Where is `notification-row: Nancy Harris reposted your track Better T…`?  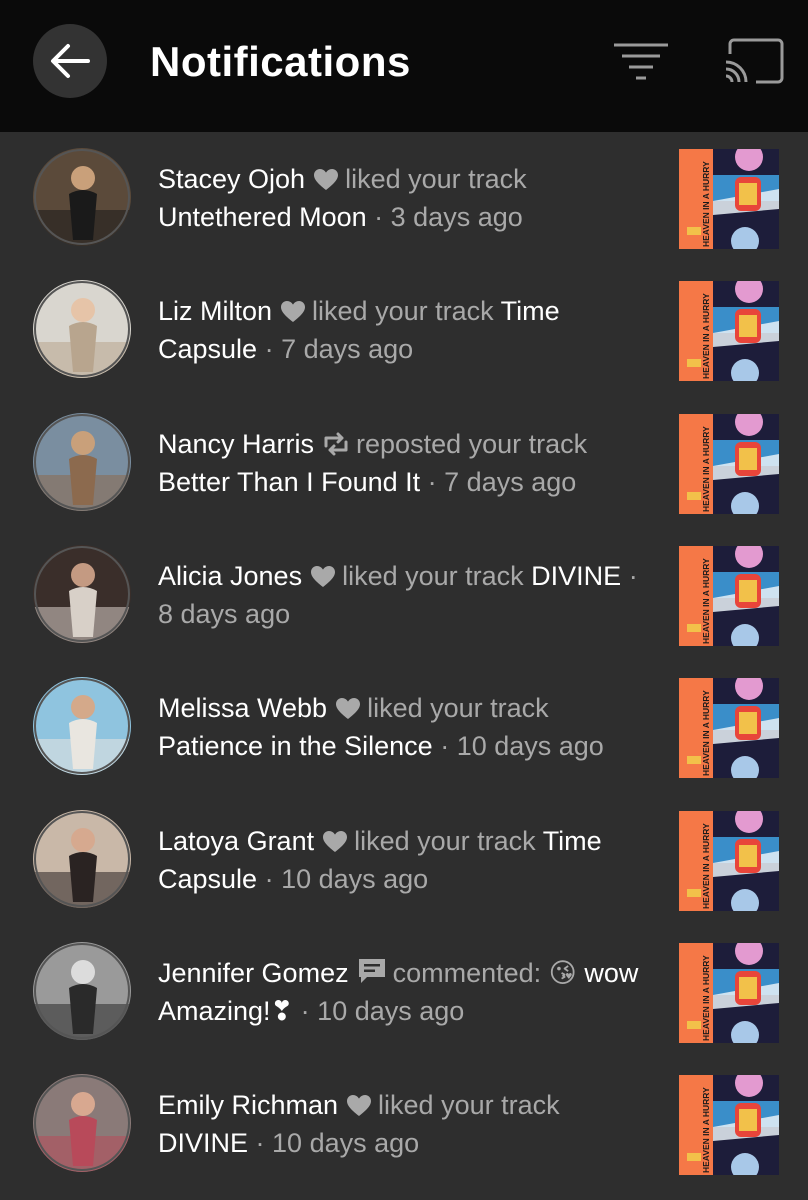
notification-row: Nancy Harris reposted your track Better T… is located at coordinates (404, 463).